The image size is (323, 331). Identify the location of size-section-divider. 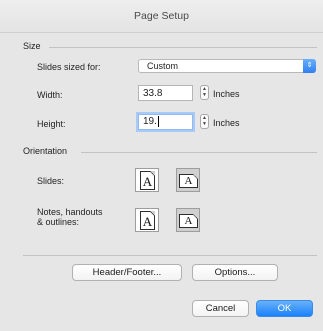
(183, 47).